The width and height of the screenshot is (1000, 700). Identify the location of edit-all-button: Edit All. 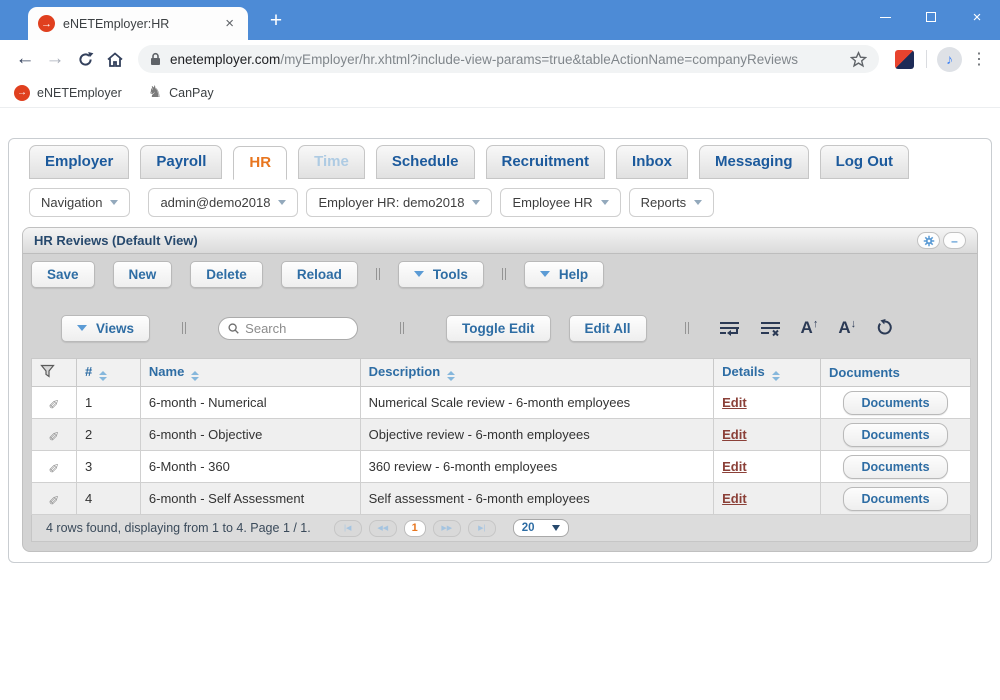
(607, 328).